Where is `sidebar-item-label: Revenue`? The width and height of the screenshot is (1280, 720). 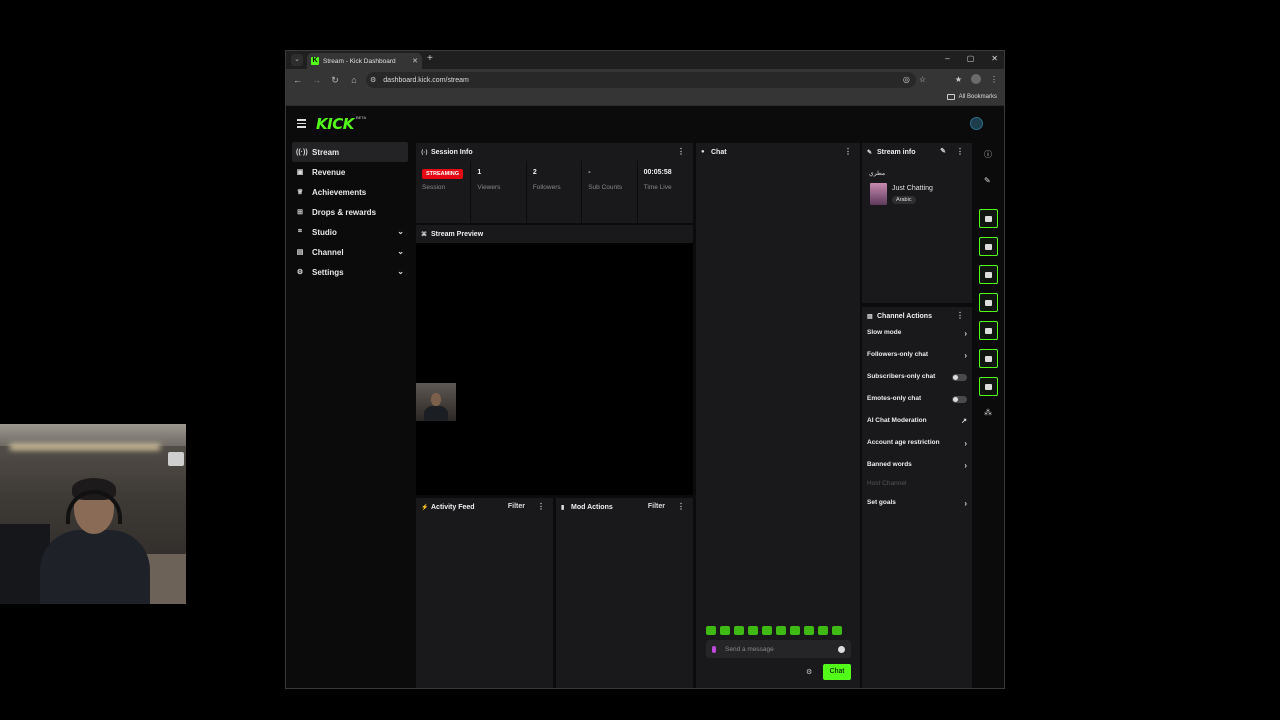
sidebar-item-label: Revenue is located at coordinates (329, 172).